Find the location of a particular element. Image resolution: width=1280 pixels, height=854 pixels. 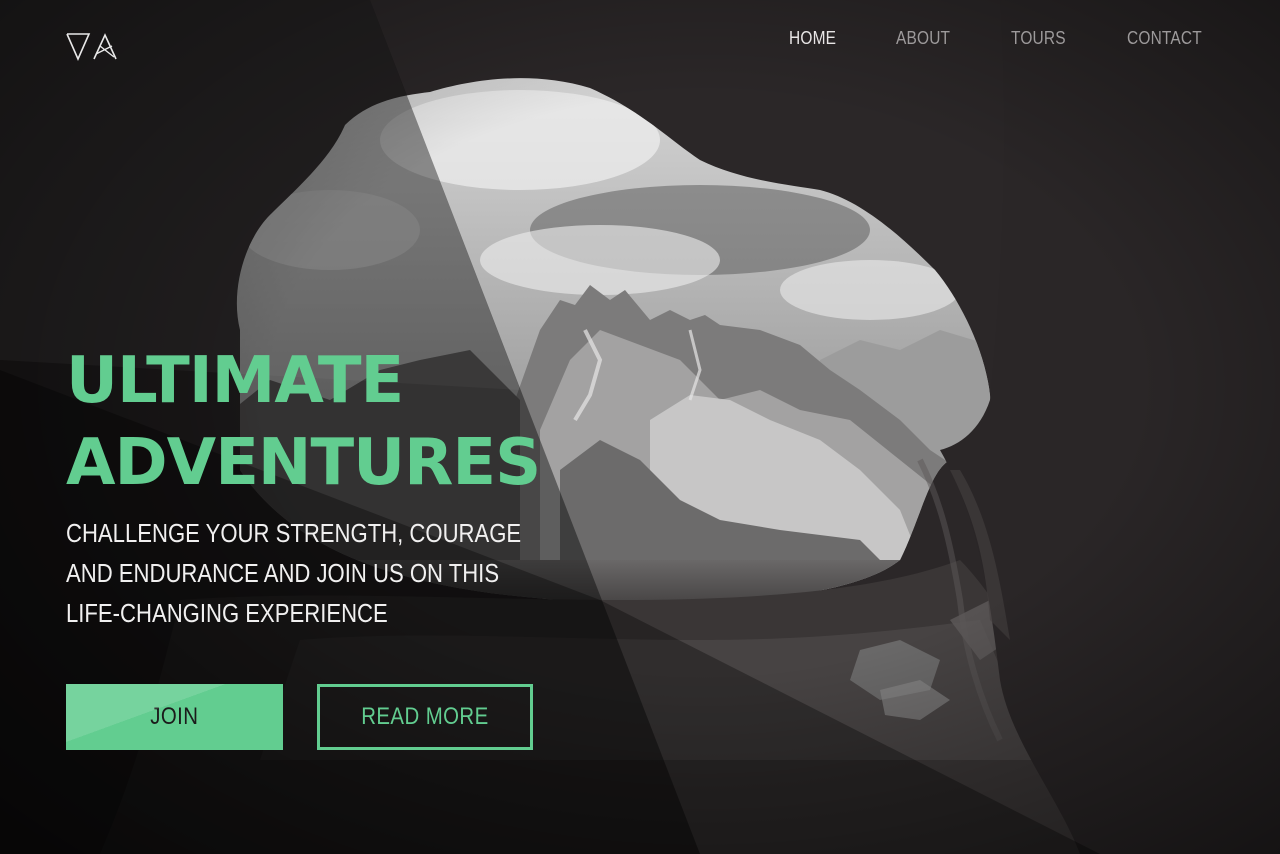

hero-headline: ULTIMATE ADVENTURES is located at coordinates (303, 422).